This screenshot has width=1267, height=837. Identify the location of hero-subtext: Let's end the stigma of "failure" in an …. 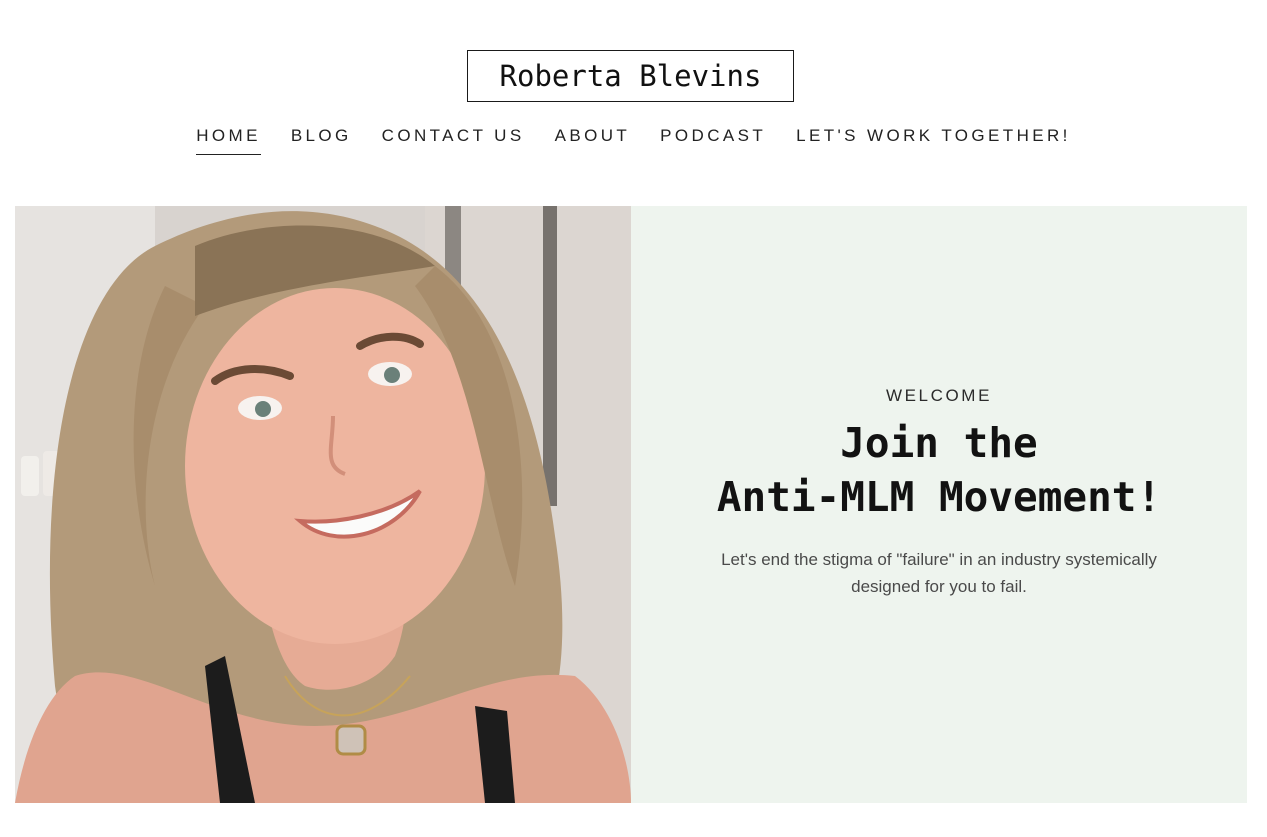
(939, 573).